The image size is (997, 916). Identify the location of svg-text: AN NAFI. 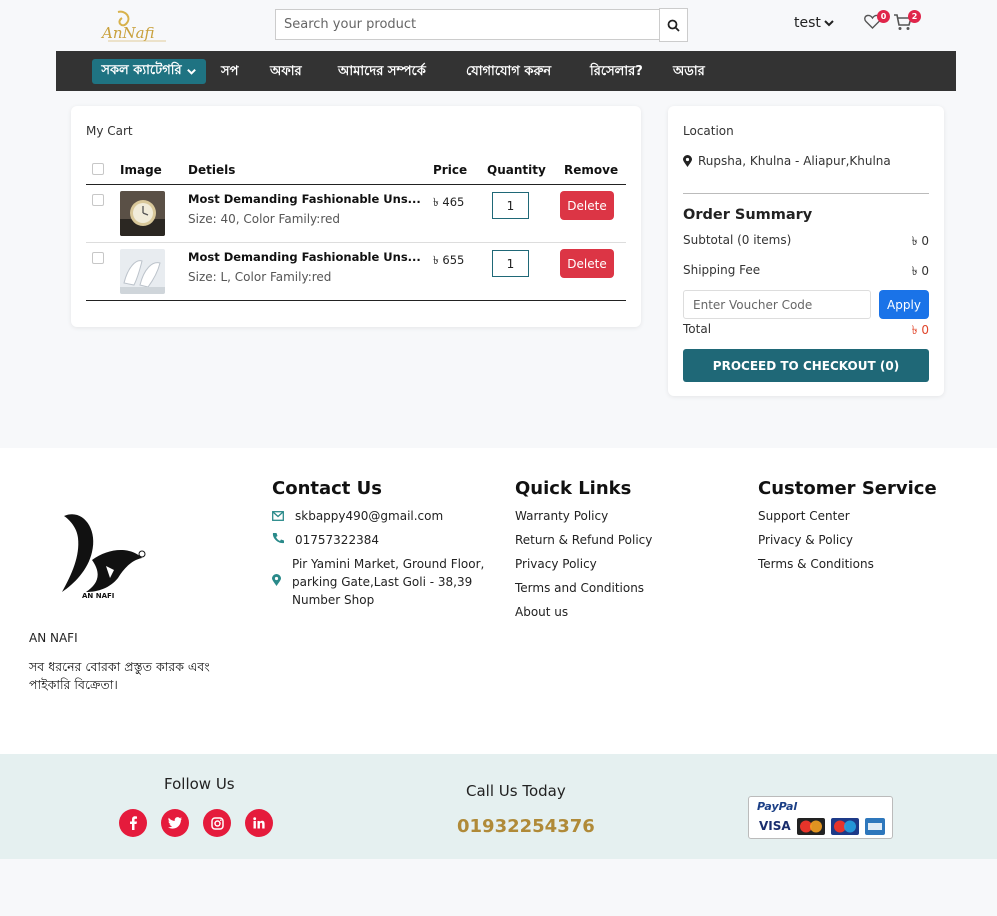
(98, 596).